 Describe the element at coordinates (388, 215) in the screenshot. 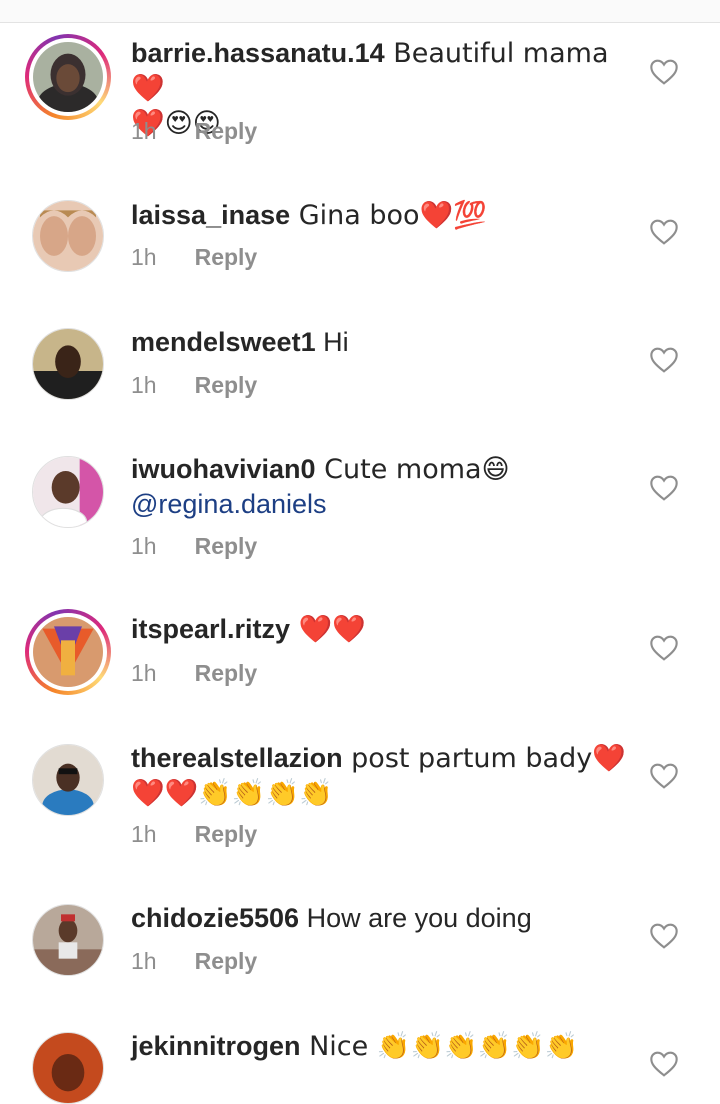

I see `comment-body: Gina boo❤️💯` at that location.